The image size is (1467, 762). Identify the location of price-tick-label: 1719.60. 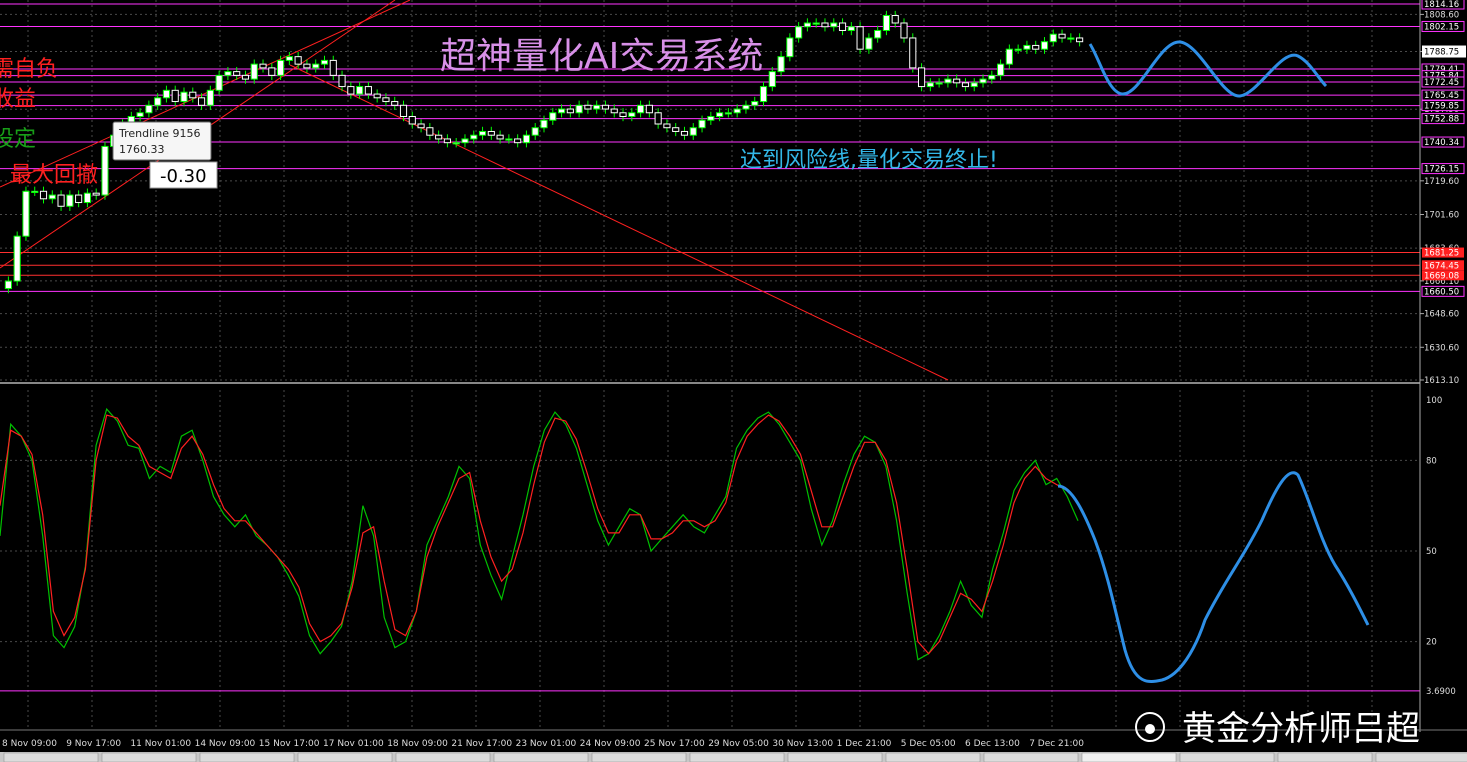
(1441, 182).